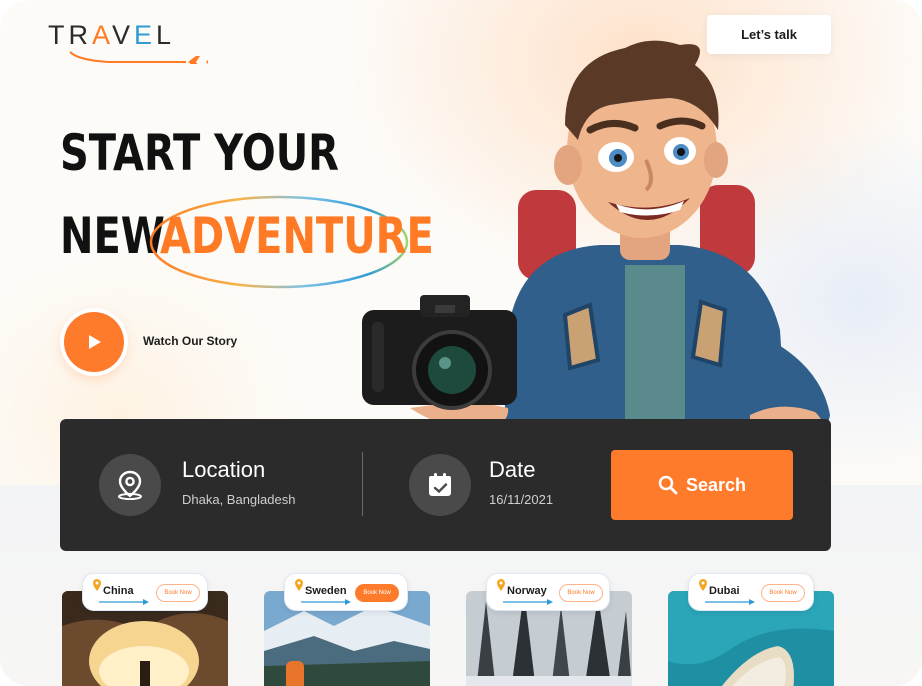  I want to click on calendar-icon, so click(440, 484).